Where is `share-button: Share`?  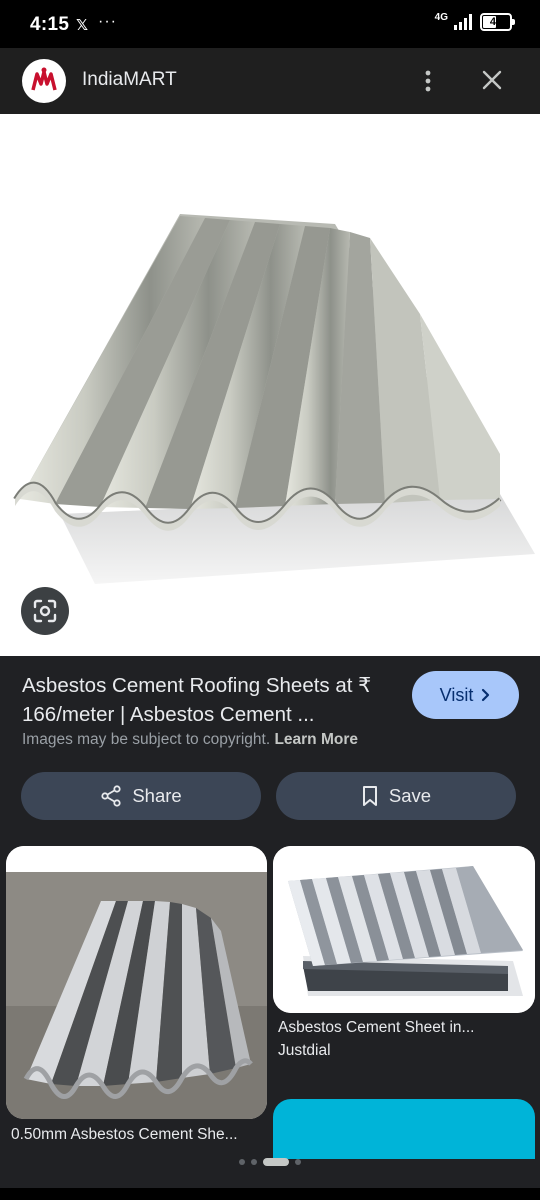 share-button: Share is located at coordinates (141, 796).